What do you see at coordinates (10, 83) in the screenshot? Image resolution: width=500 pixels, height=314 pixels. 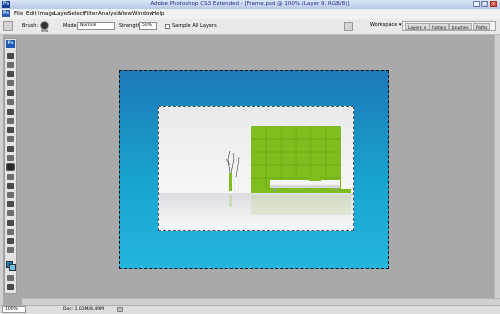 I see `magic-wand-tool-icon` at bounding box center [10, 83].